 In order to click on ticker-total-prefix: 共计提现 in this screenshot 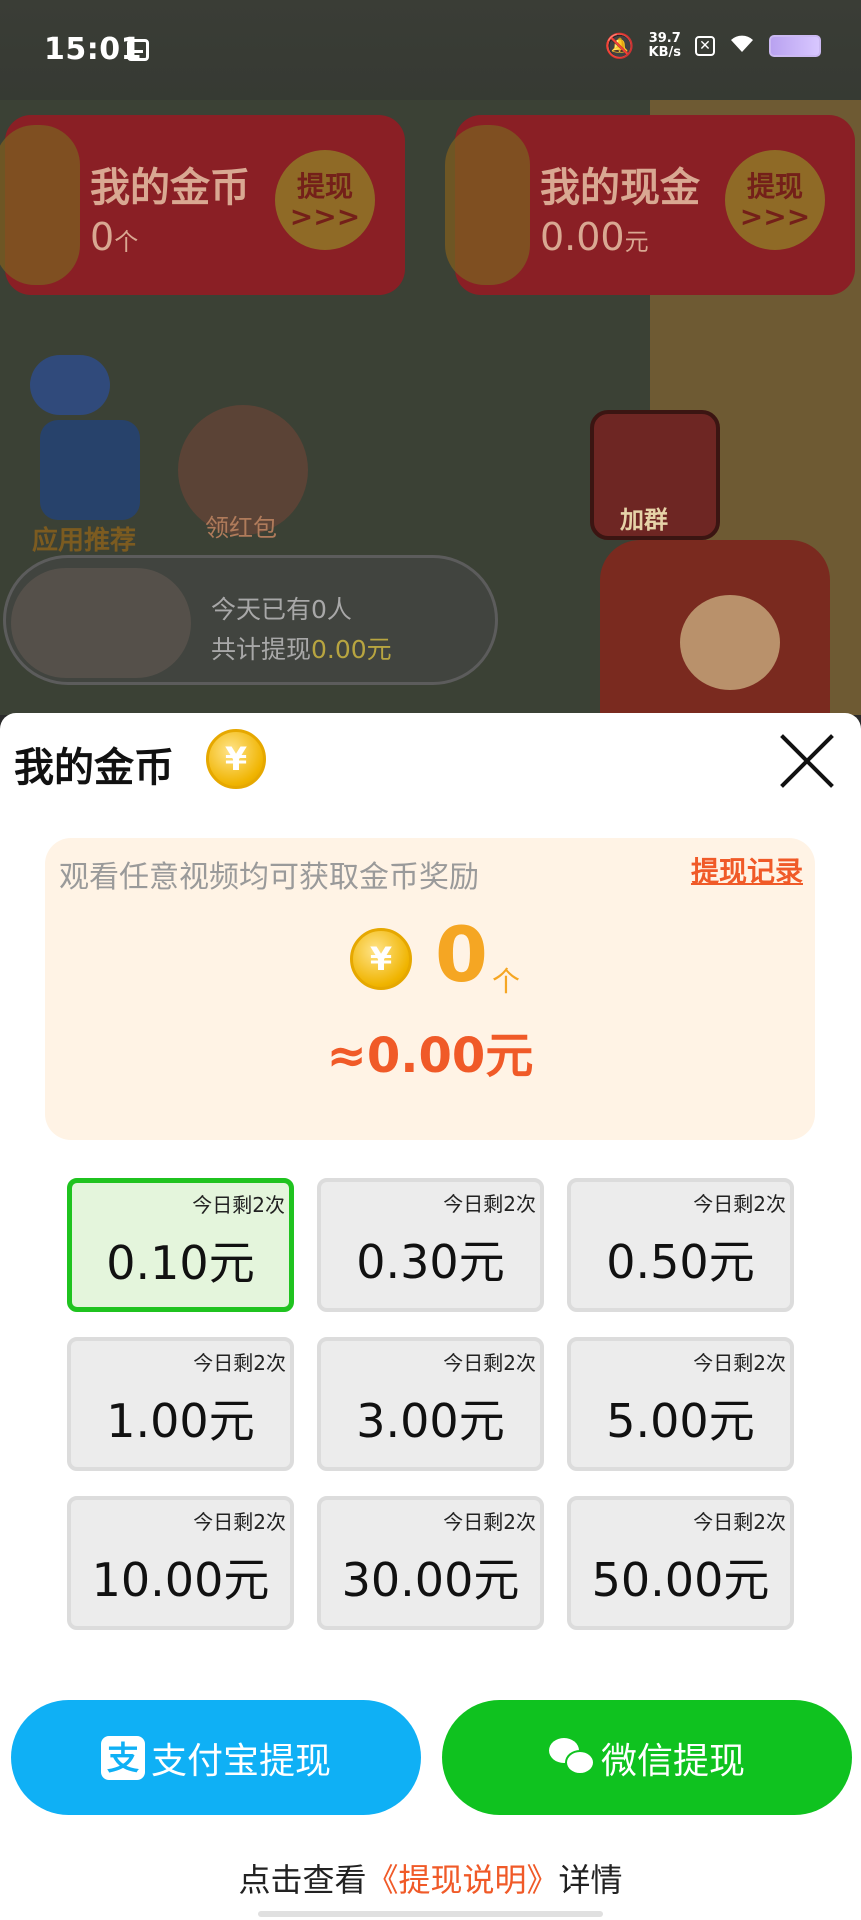, I will do `click(261, 649)`.